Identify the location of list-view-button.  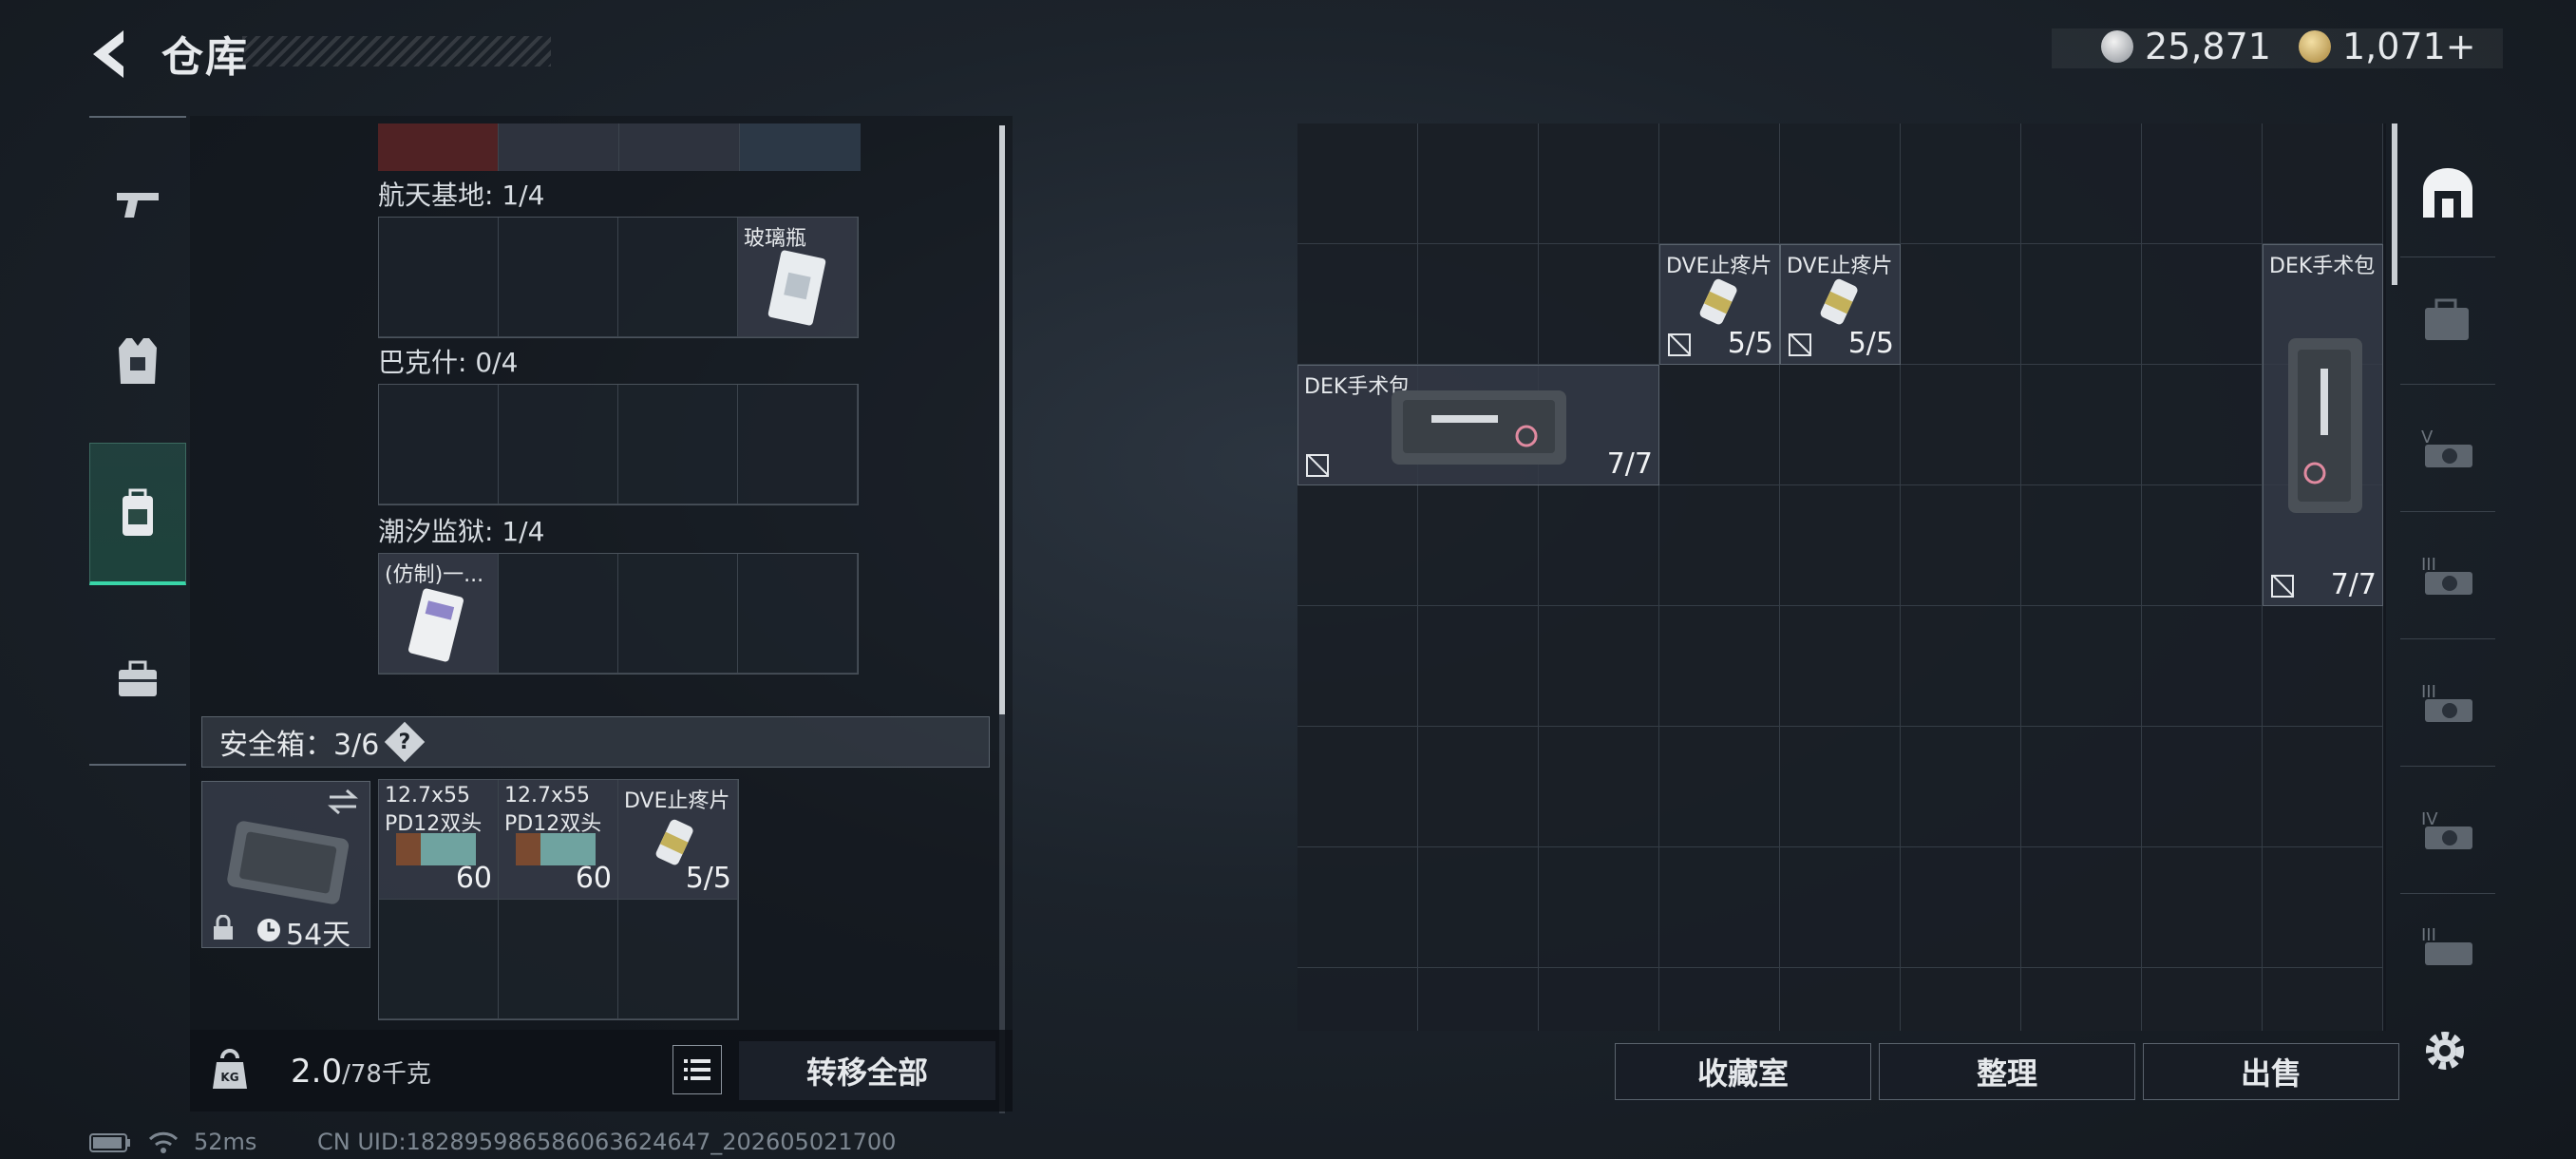
(697, 1069).